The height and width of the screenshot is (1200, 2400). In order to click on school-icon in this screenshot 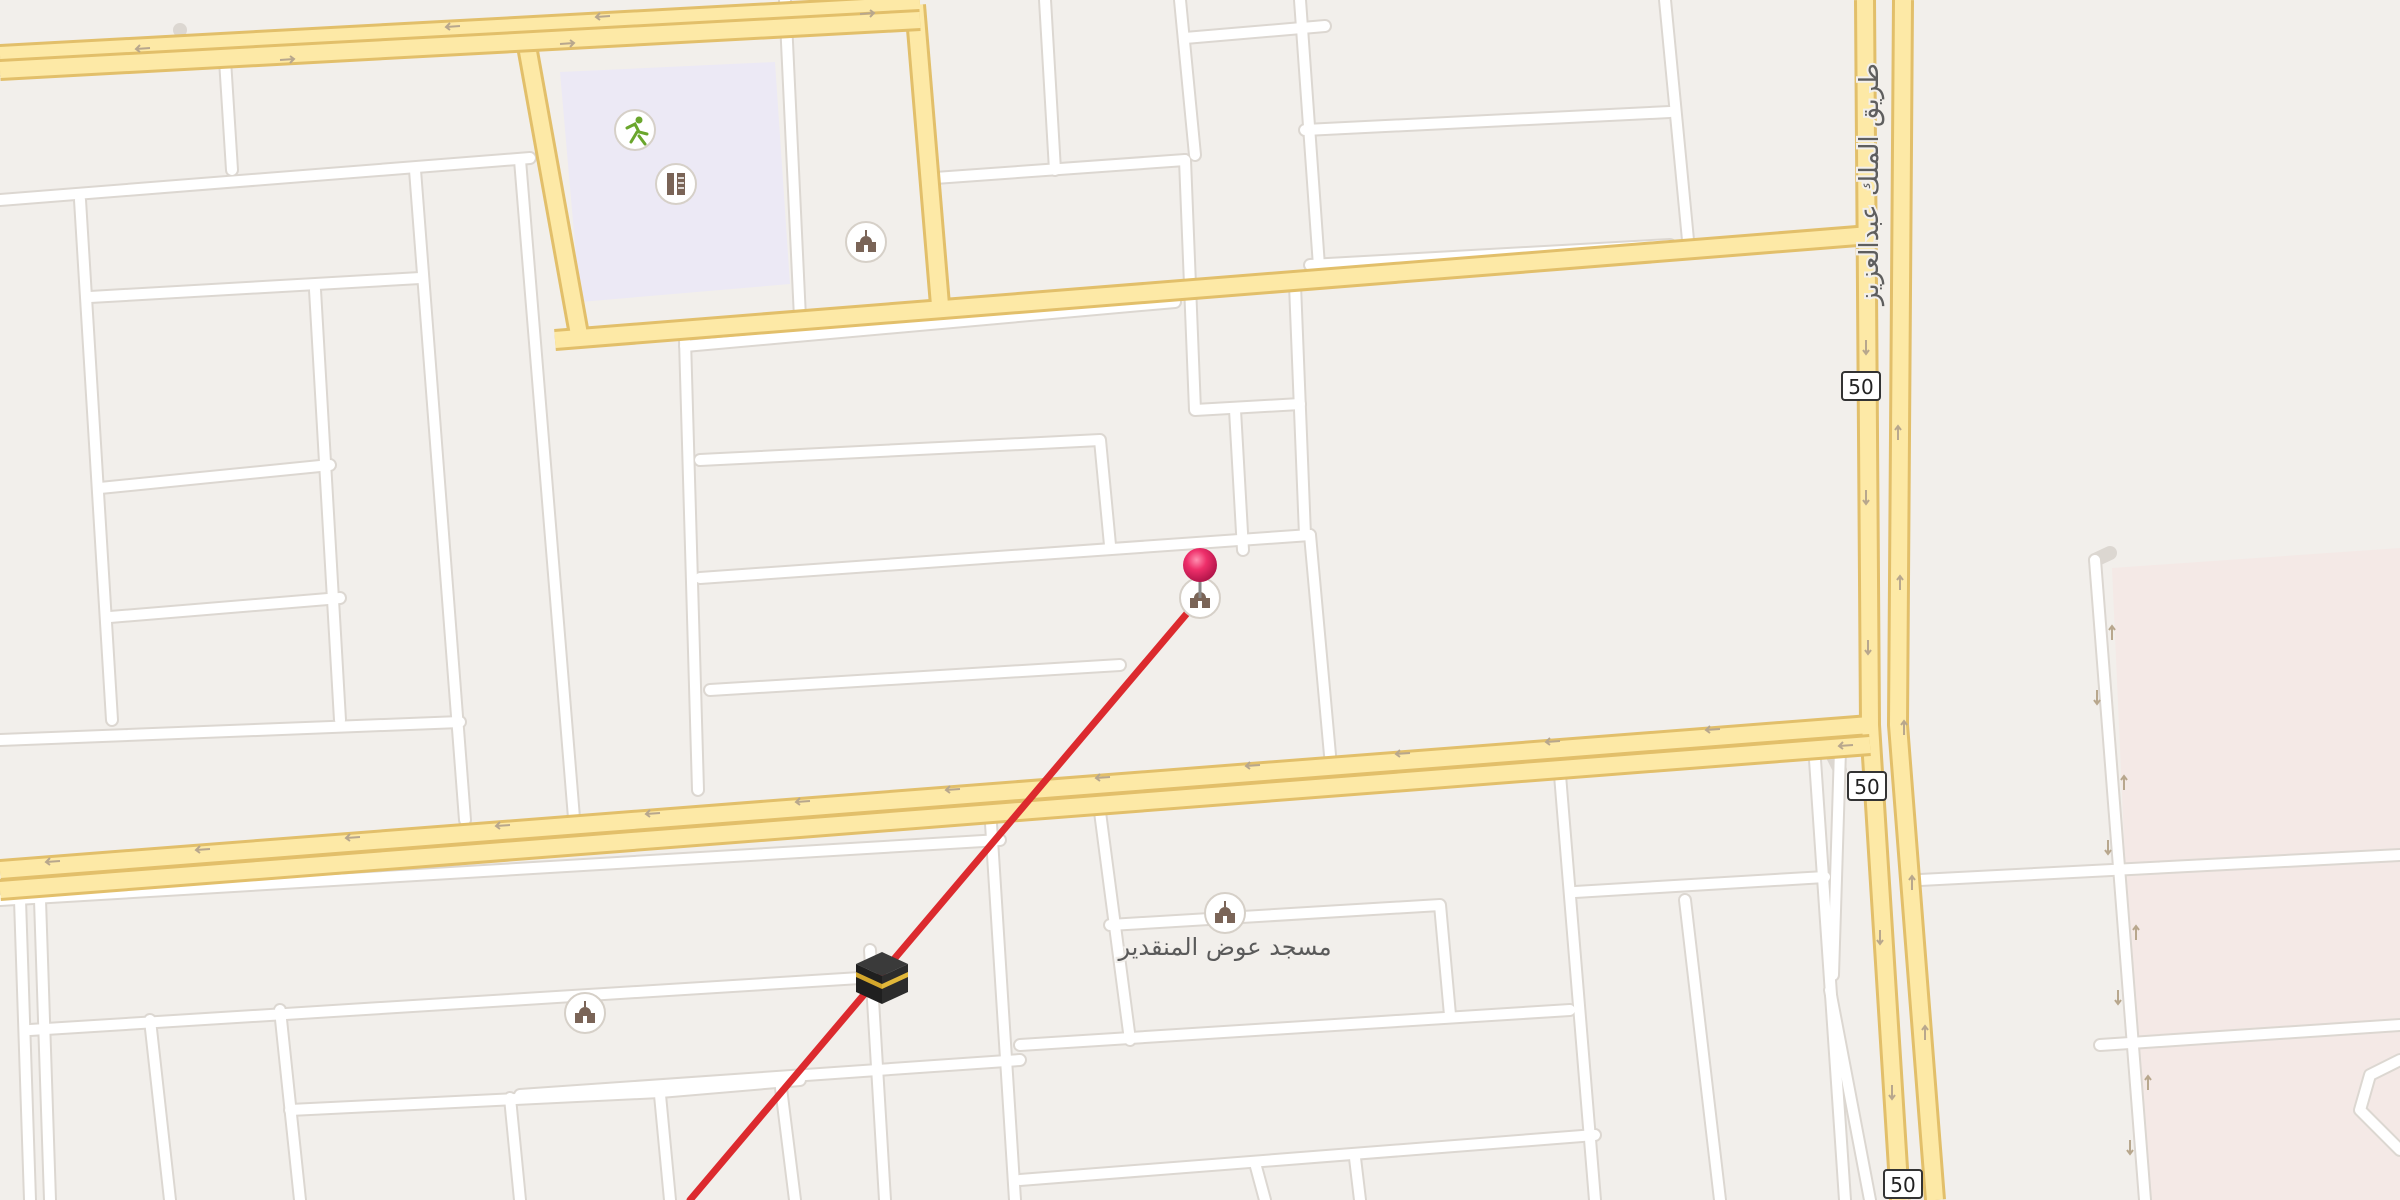, I will do `click(676, 184)`.